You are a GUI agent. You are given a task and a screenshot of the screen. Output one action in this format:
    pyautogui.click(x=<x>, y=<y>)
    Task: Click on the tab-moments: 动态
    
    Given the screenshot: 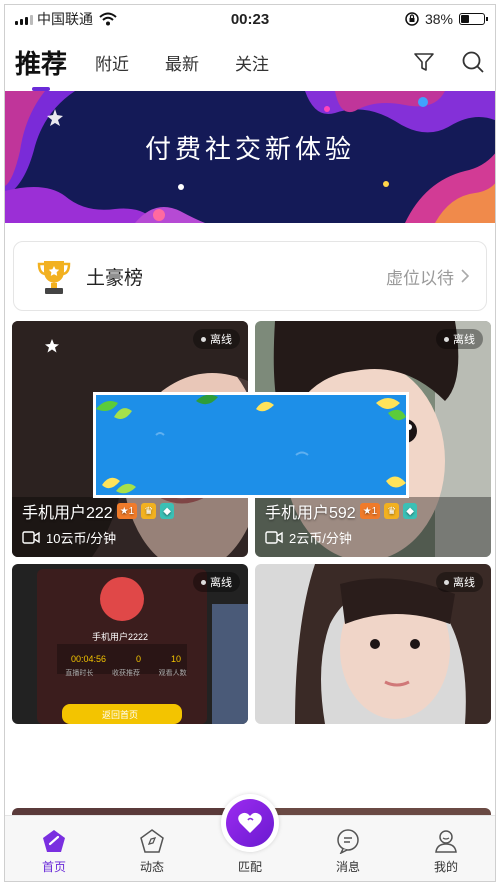 What is the action you would take?
    pyautogui.click(x=152, y=848)
    